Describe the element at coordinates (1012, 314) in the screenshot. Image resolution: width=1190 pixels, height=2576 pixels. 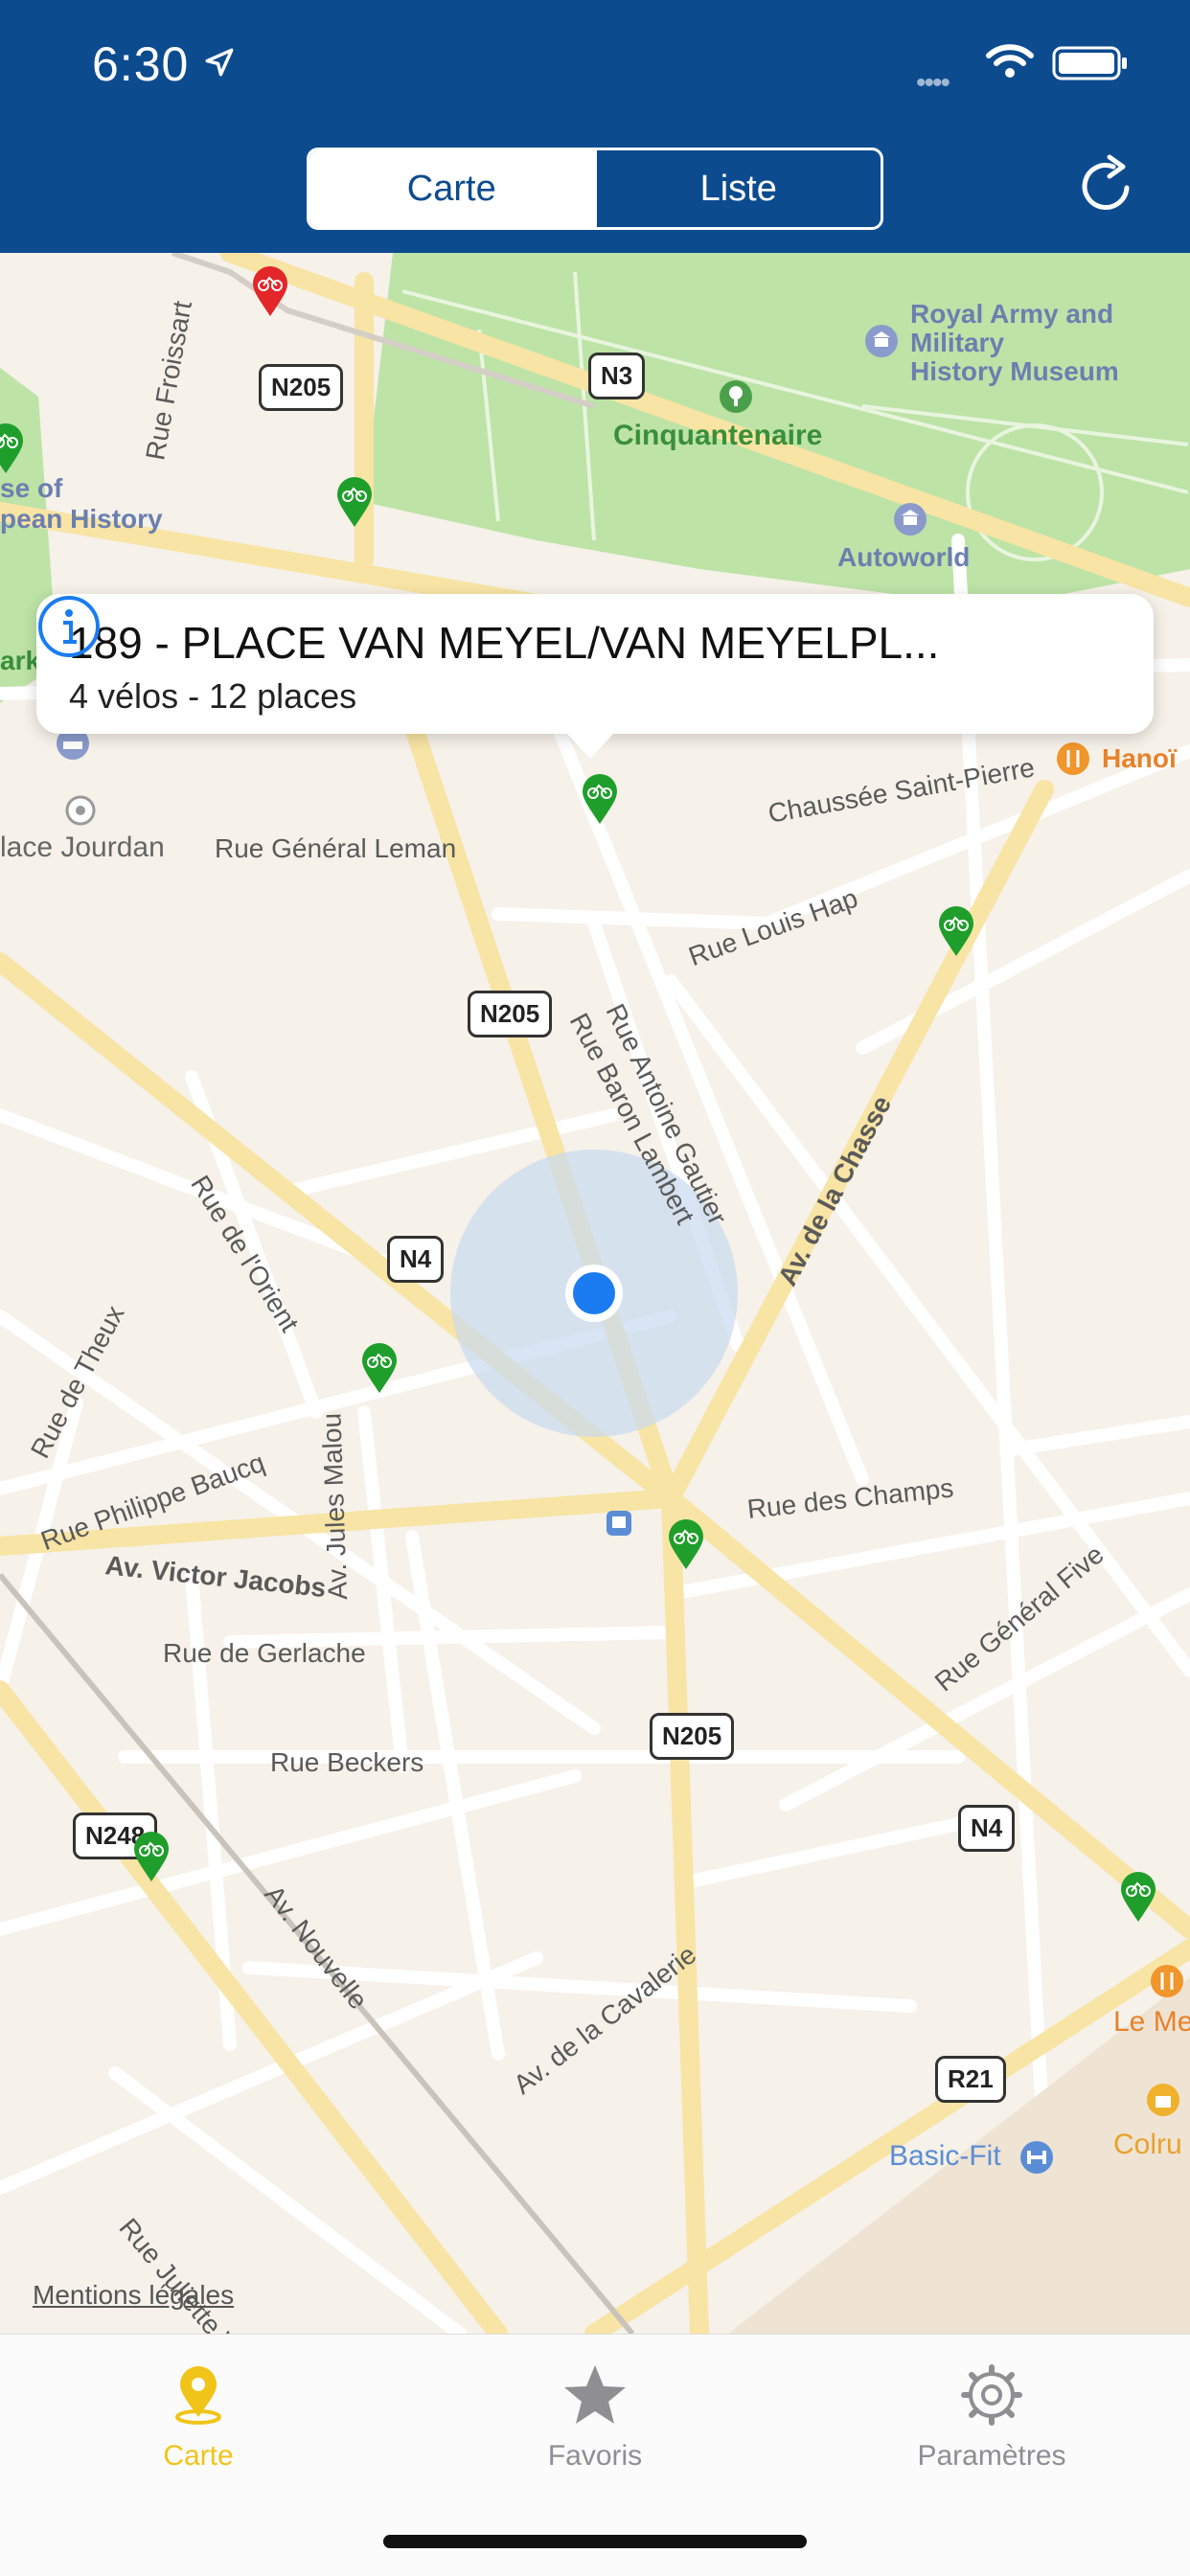
I see `place-label: Royal Army and` at that location.